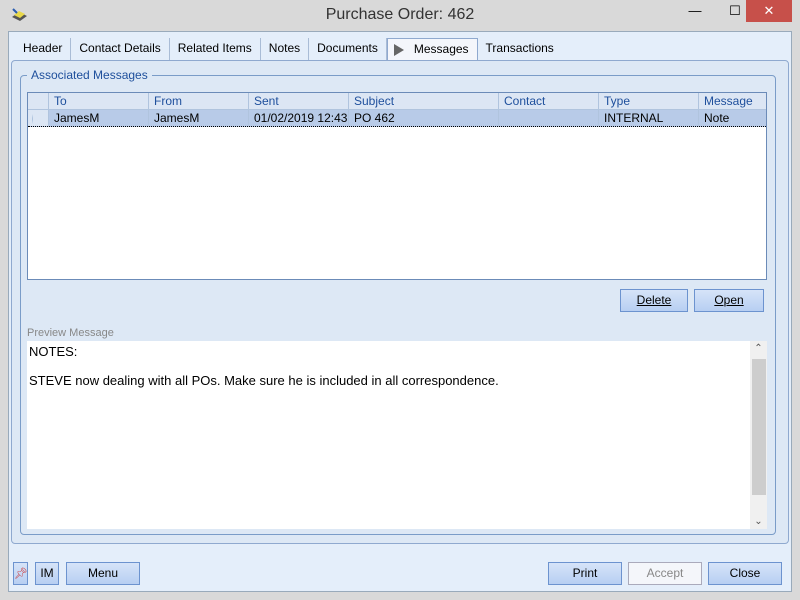  What do you see at coordinates (520, 49) in the screenshot?
I see `tab-transactions: Transactions` at bounding box center [520, 49].